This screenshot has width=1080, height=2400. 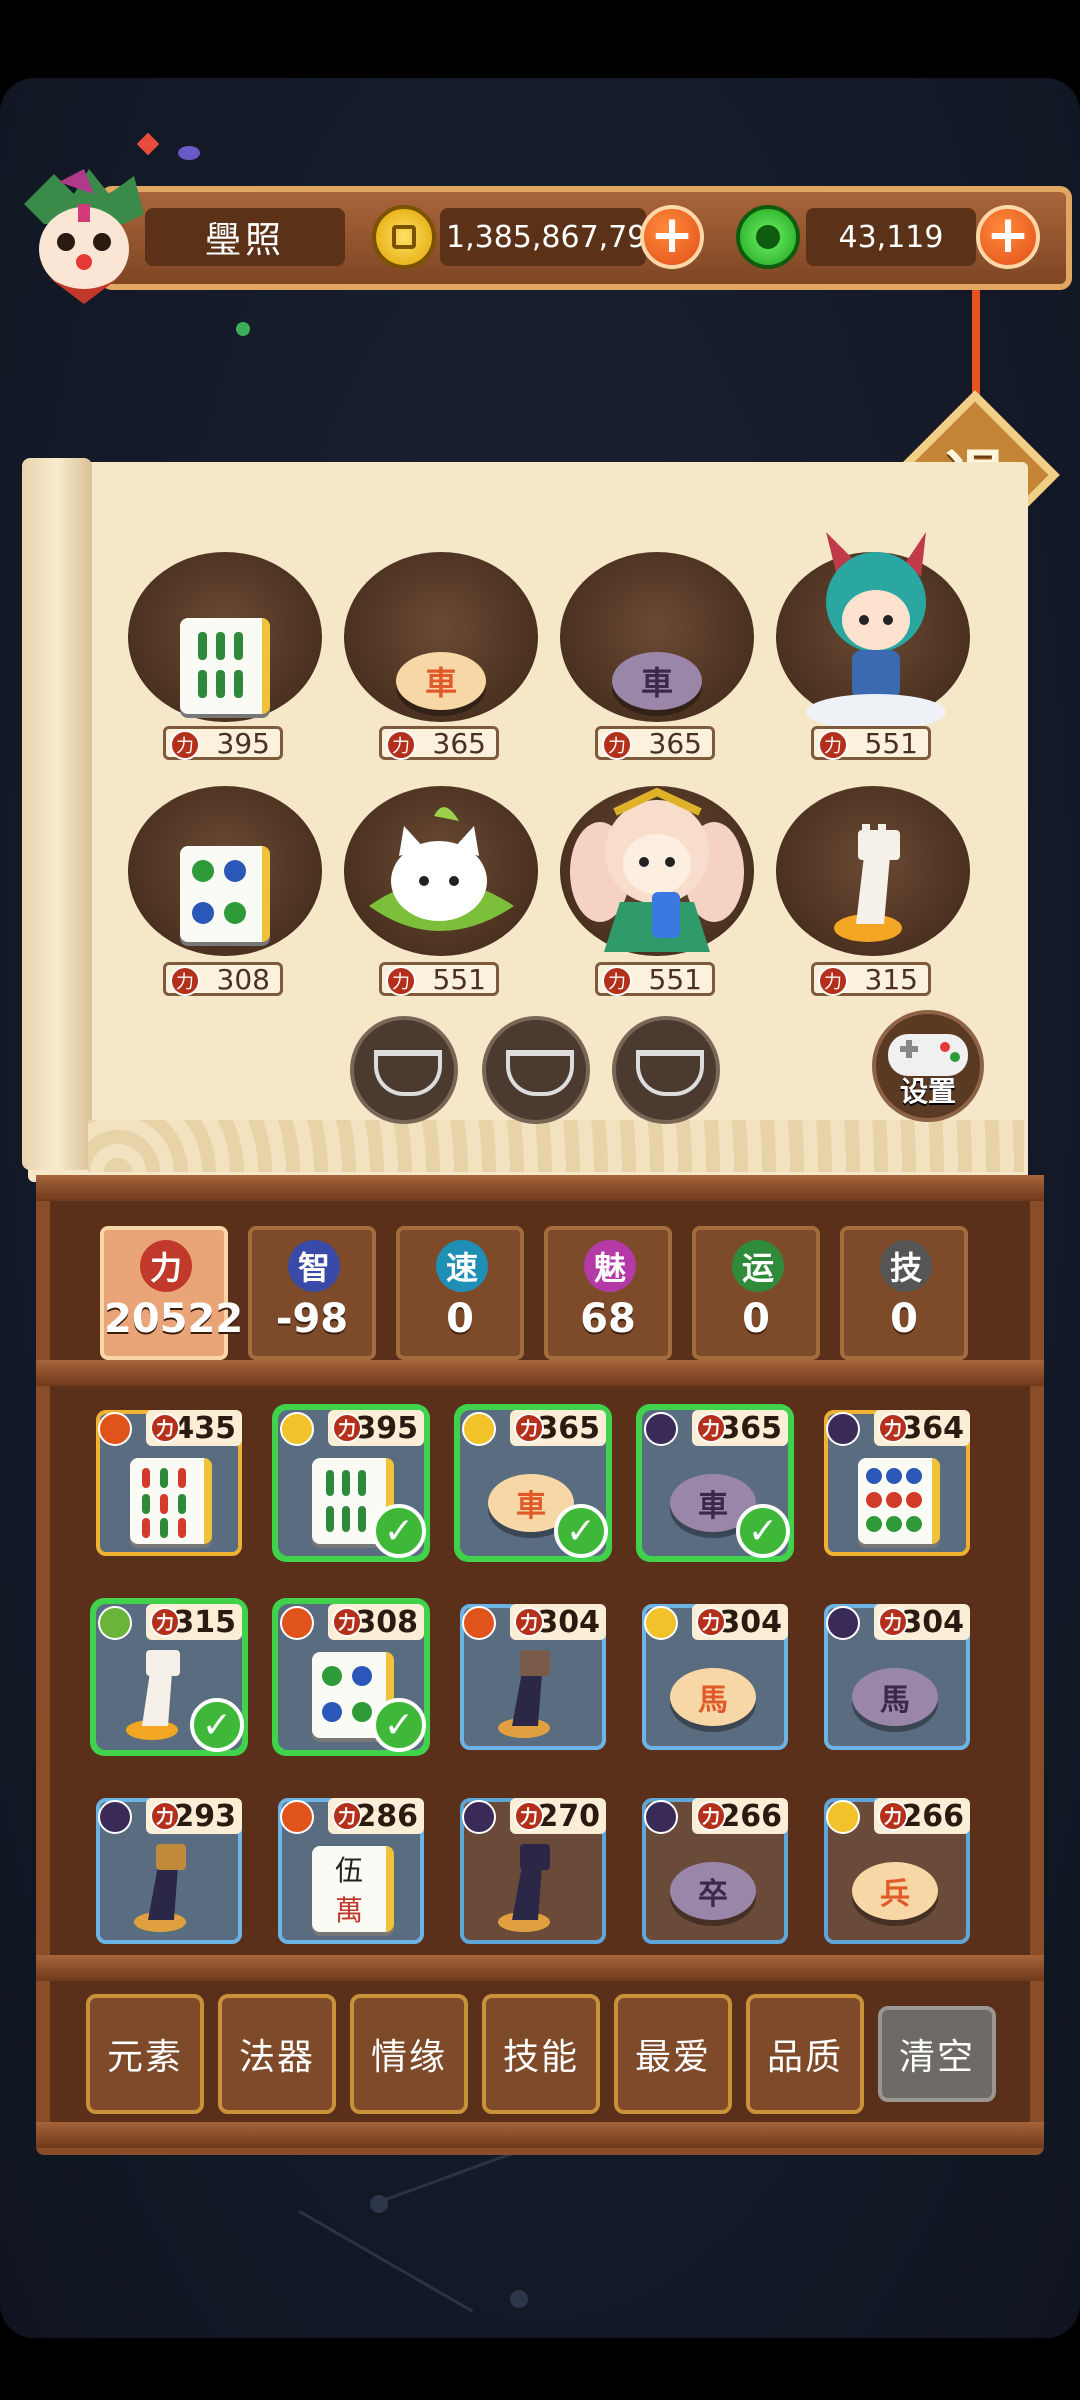 What do you see at coordinates (409, 2054) in the screenshot?
I see `filter-bond-button: 情缘` at bounding box center [409, 2054].